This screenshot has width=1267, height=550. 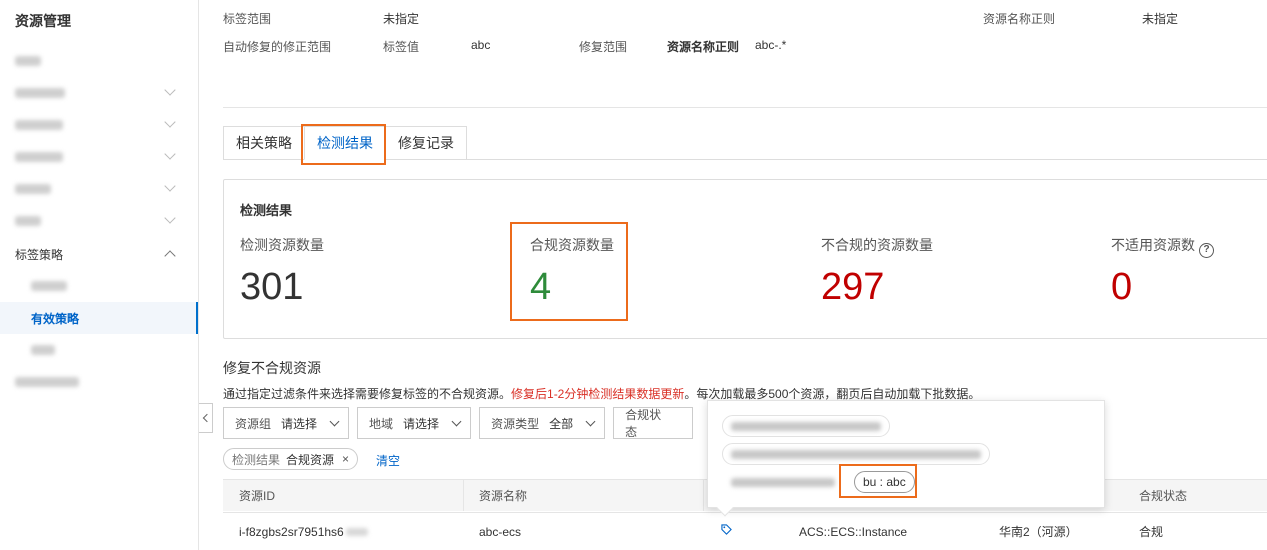 I want to click on stat-label-not-applicable: 不适用资源数?, so click(x=1162, y=246).